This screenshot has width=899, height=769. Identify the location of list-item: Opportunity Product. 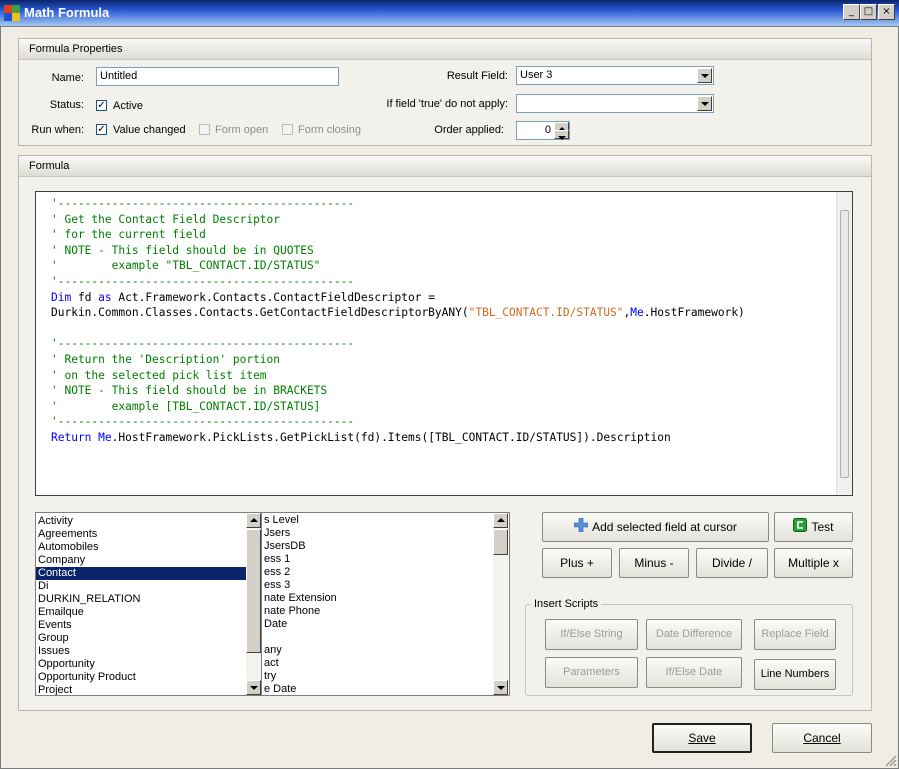
(141, 677).